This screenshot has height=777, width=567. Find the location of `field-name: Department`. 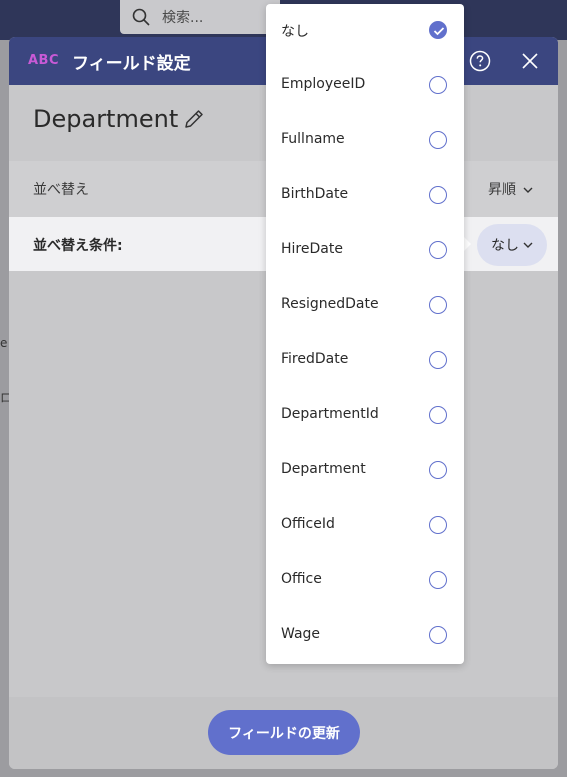

field-name: Department is located at coordinates (106, 119).